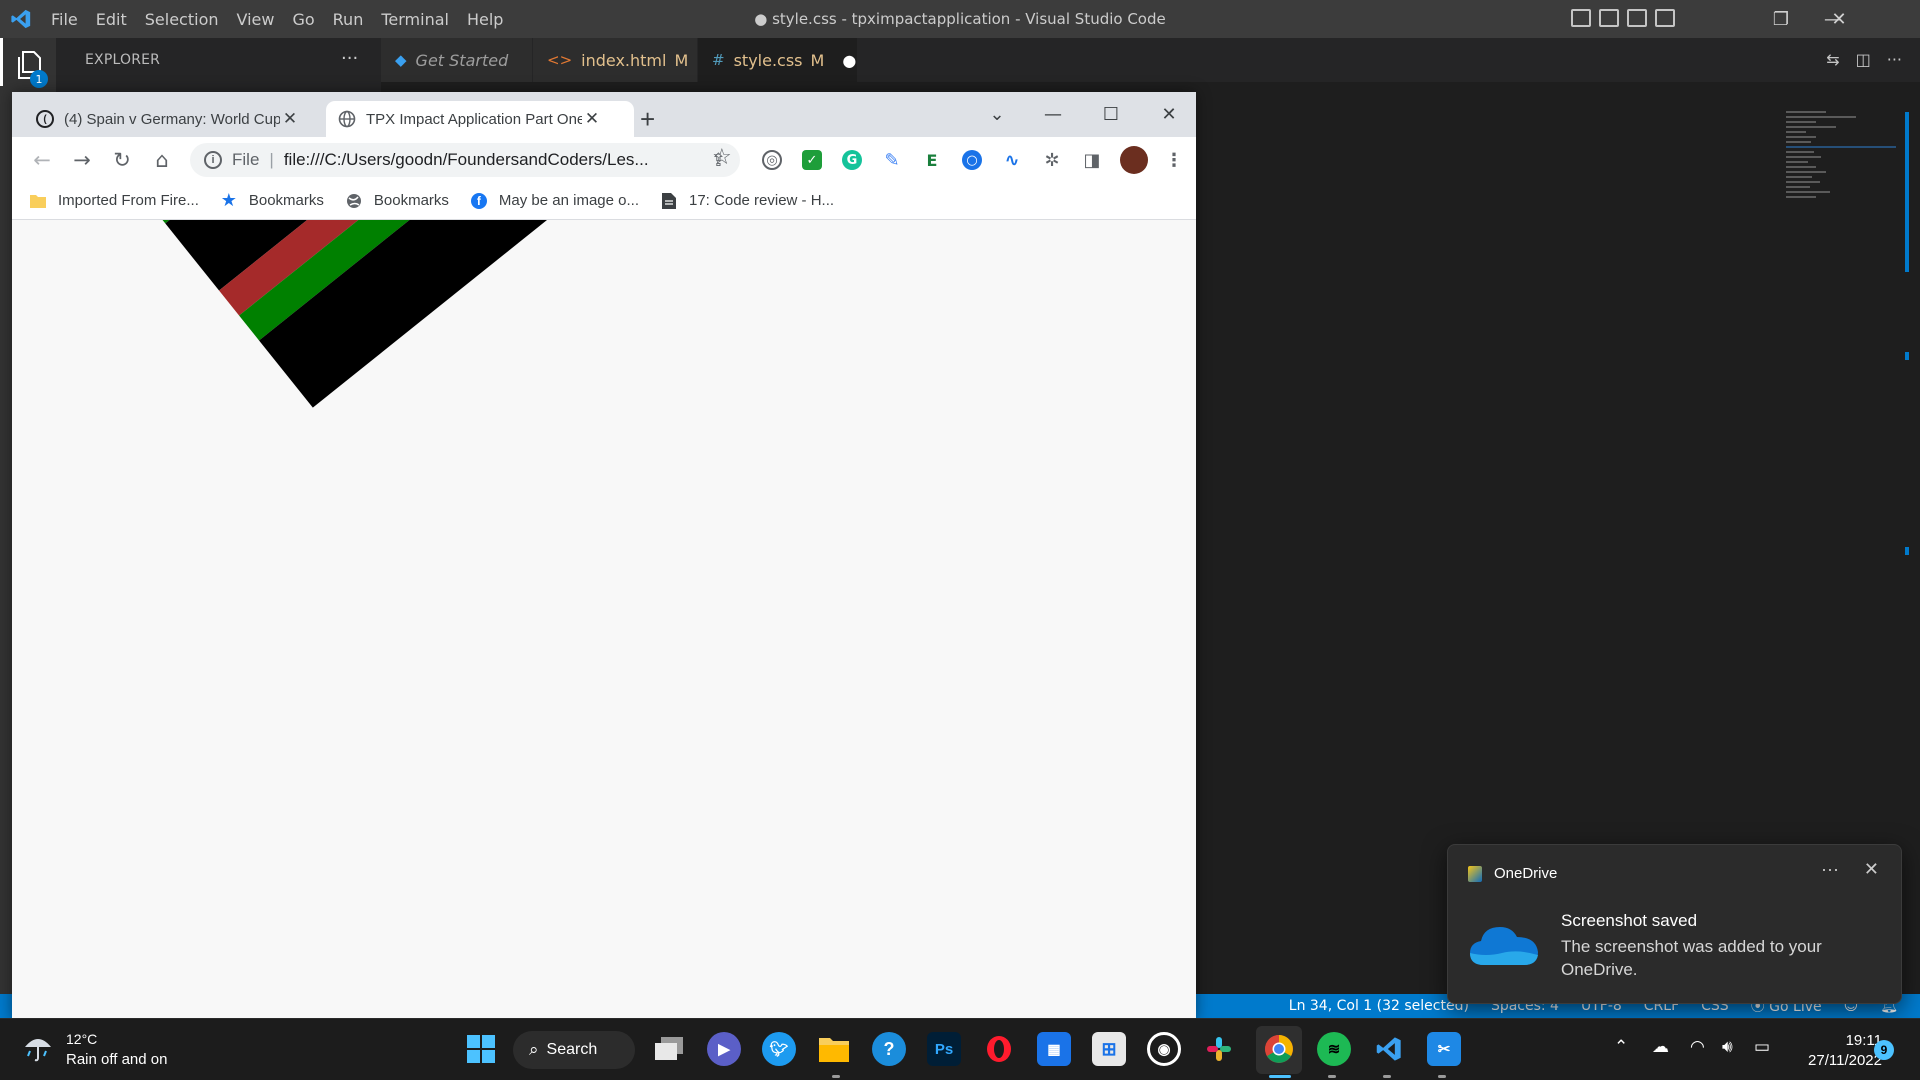 The width and height of the screenshot is (1920, 1080). I want to click on microsoft-store-icon: ⊞, so click(1109, 1049).